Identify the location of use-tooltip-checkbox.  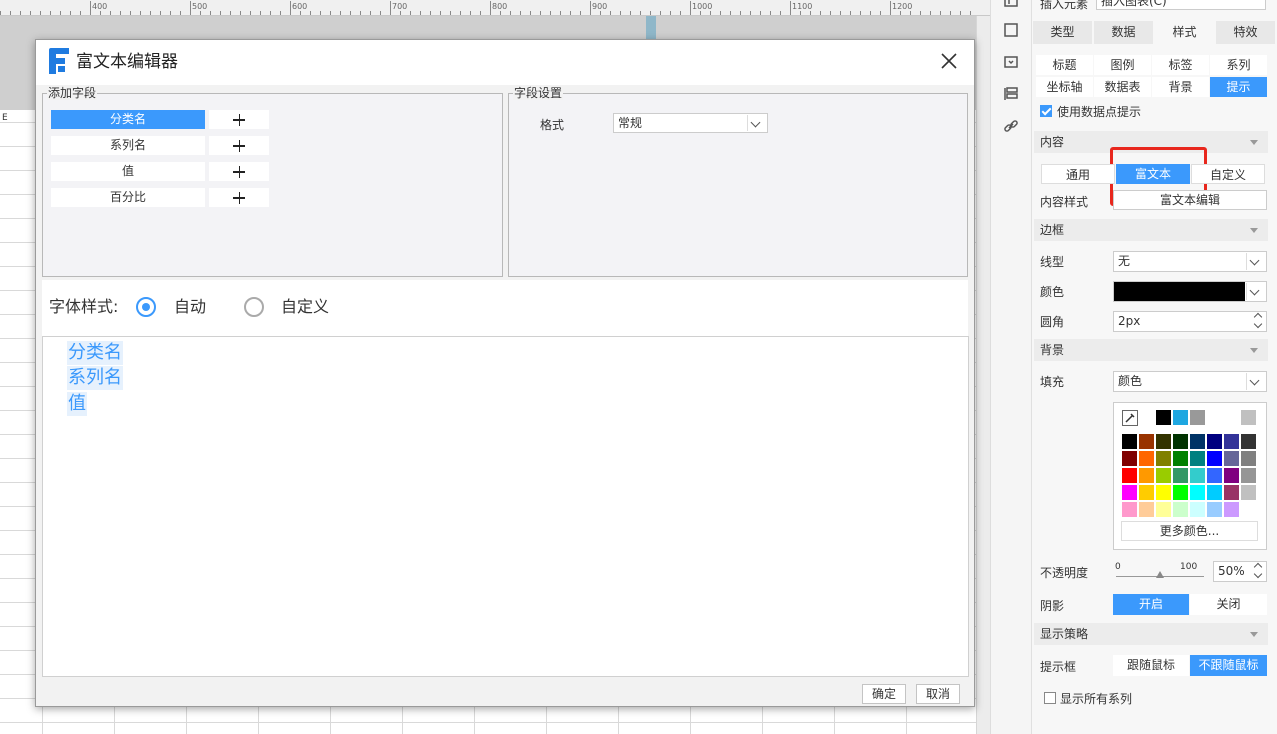
(1046, 111).